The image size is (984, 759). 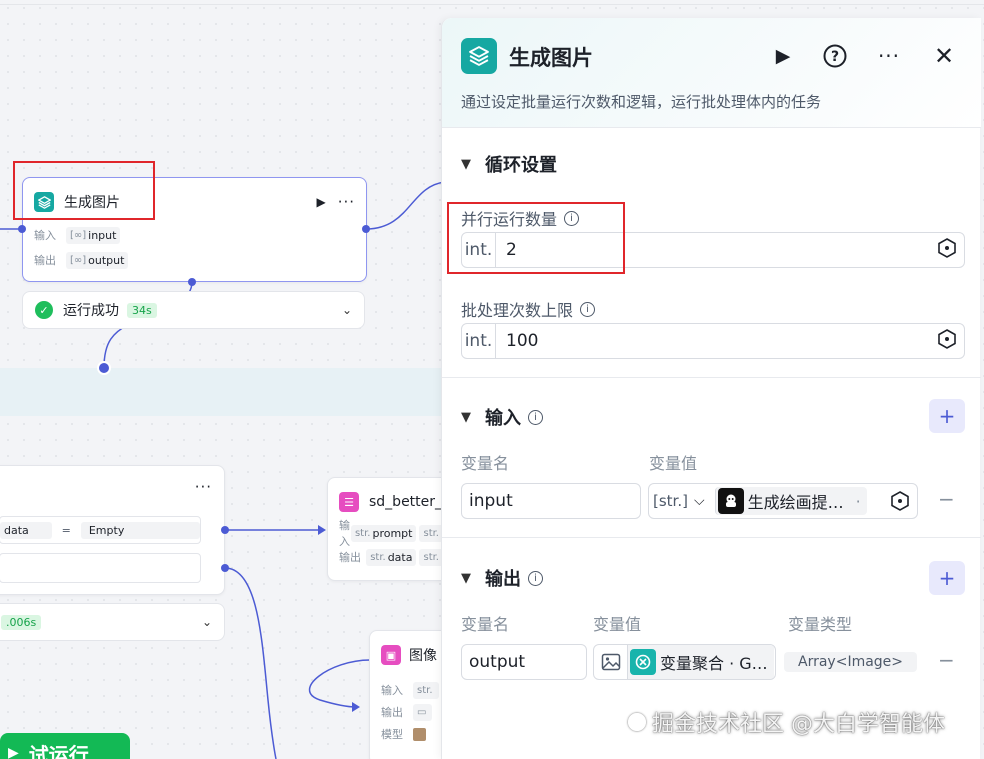 I want to click on input-tag-value: input, so click(x=102, y=235).